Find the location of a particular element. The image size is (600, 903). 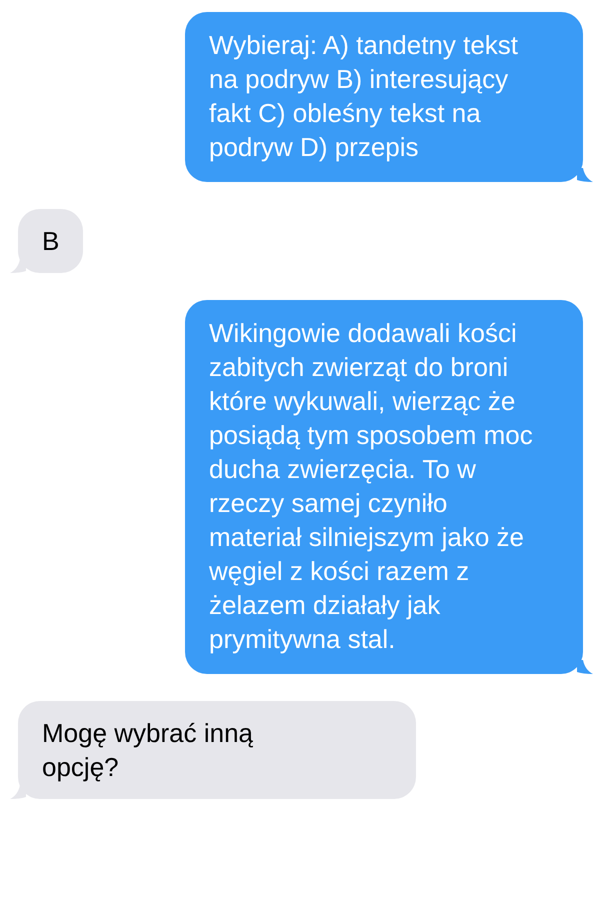

message-text: Wybieraj: A) tandetny tekst na podryw B) interesujący fakt C) obleśny tekst na podryw D) przepis is located at coordinates (363, 96).